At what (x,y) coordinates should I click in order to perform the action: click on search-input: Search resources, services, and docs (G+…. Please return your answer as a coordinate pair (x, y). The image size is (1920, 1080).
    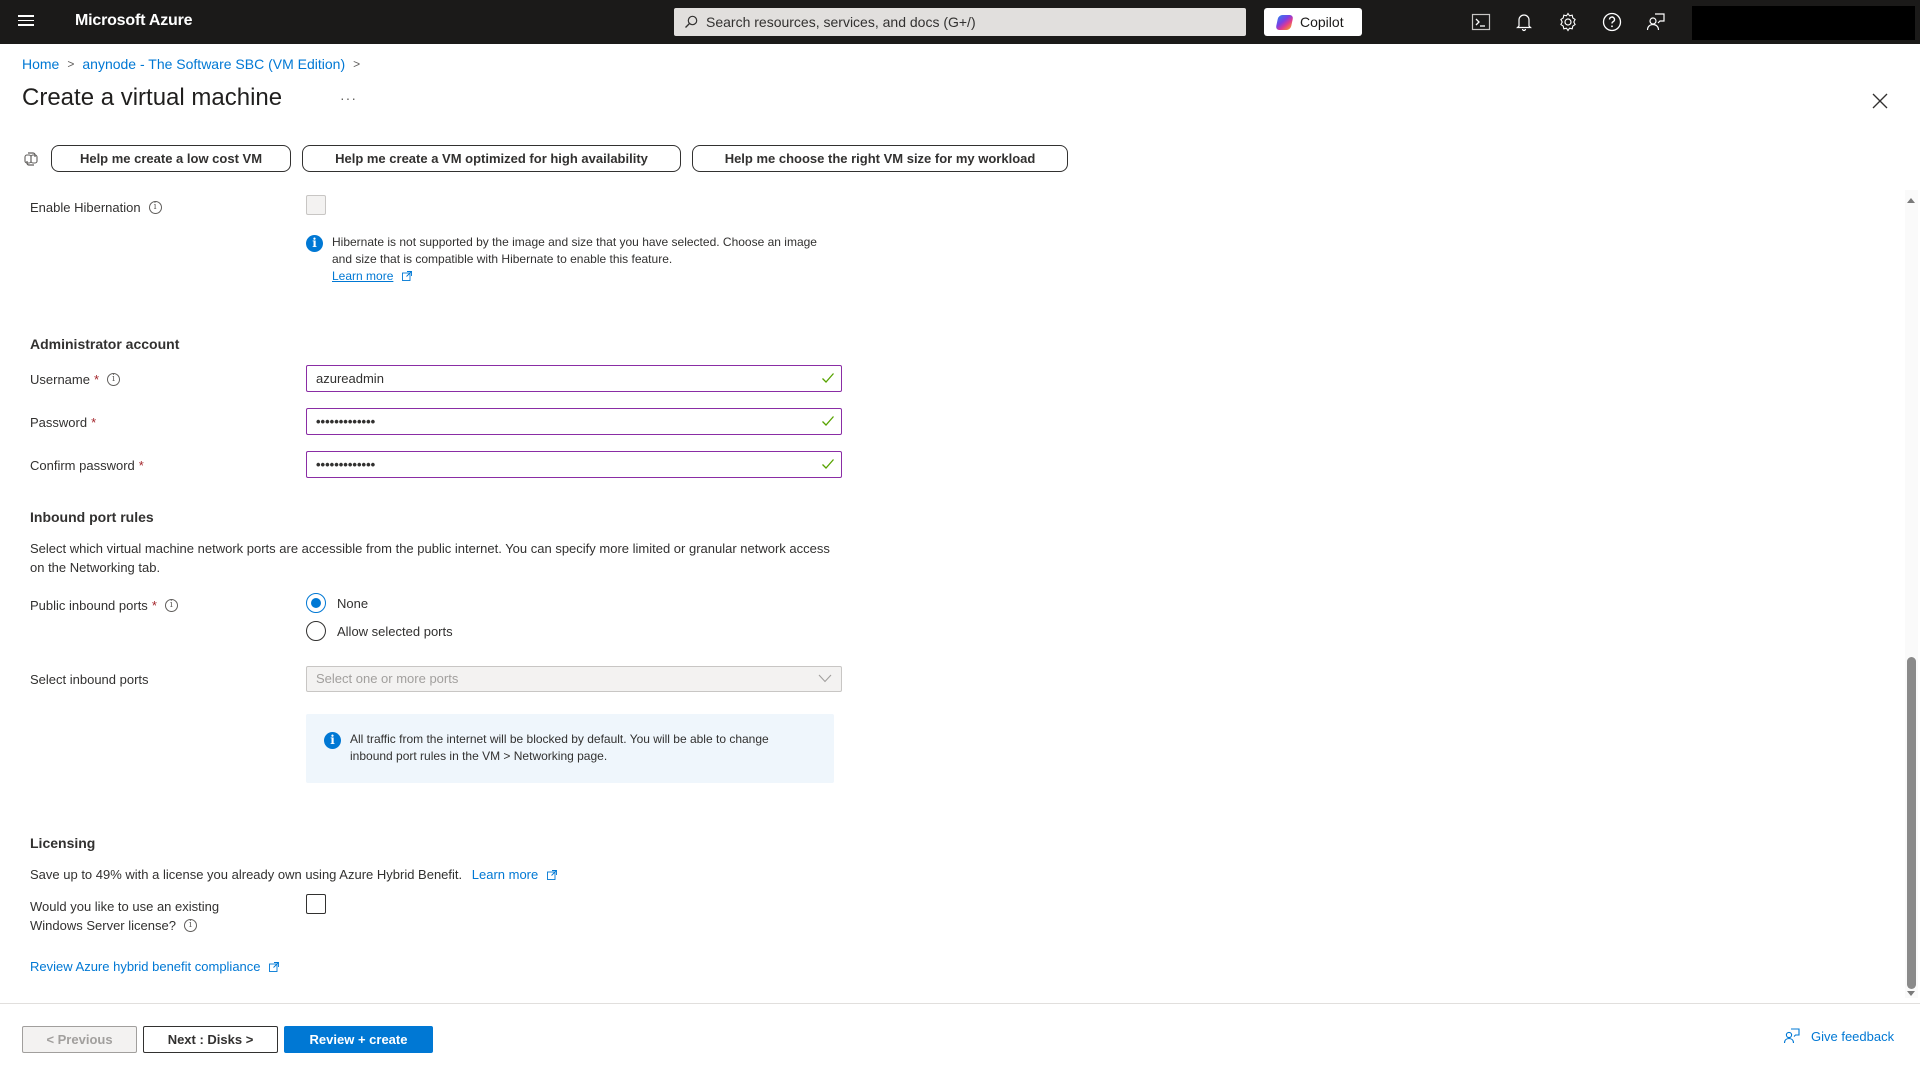
    Looking at the image, I should click on (960, 22).